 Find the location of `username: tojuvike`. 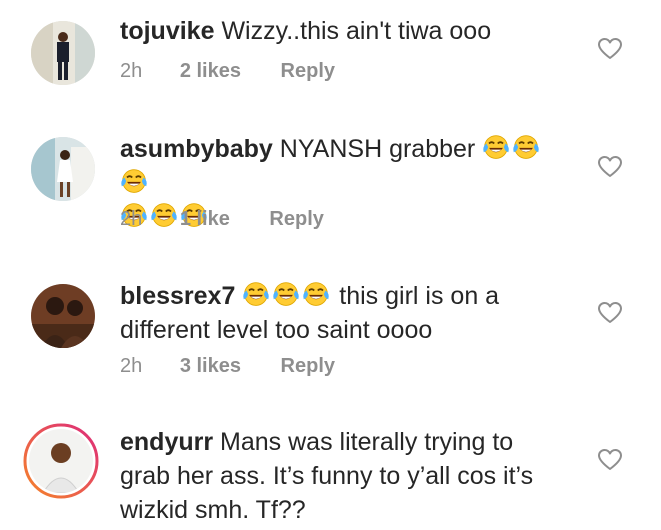

username: tojuvike is located at coordinates (167, 31).